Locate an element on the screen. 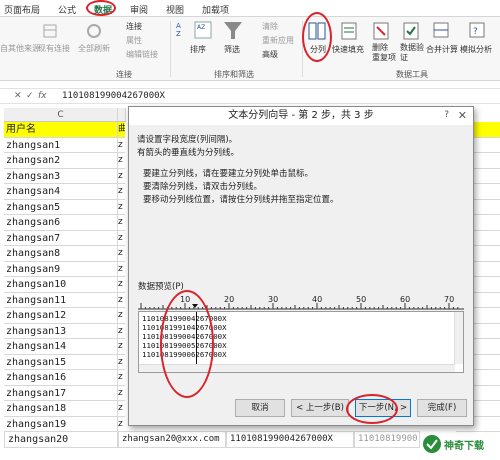 The width and height of the screenshot is (500, 460). table-row: zhangsan17 is located at coordinates (61, 393).